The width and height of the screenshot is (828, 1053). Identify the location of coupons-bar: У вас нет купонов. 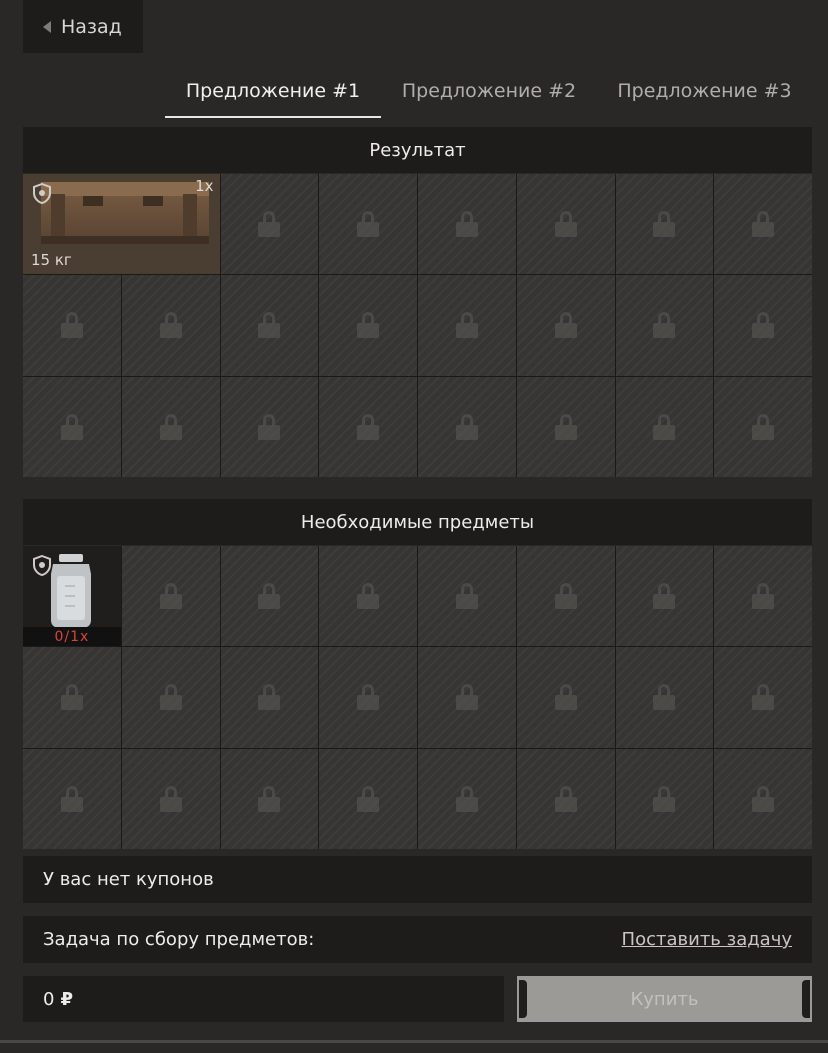
(417, 879).